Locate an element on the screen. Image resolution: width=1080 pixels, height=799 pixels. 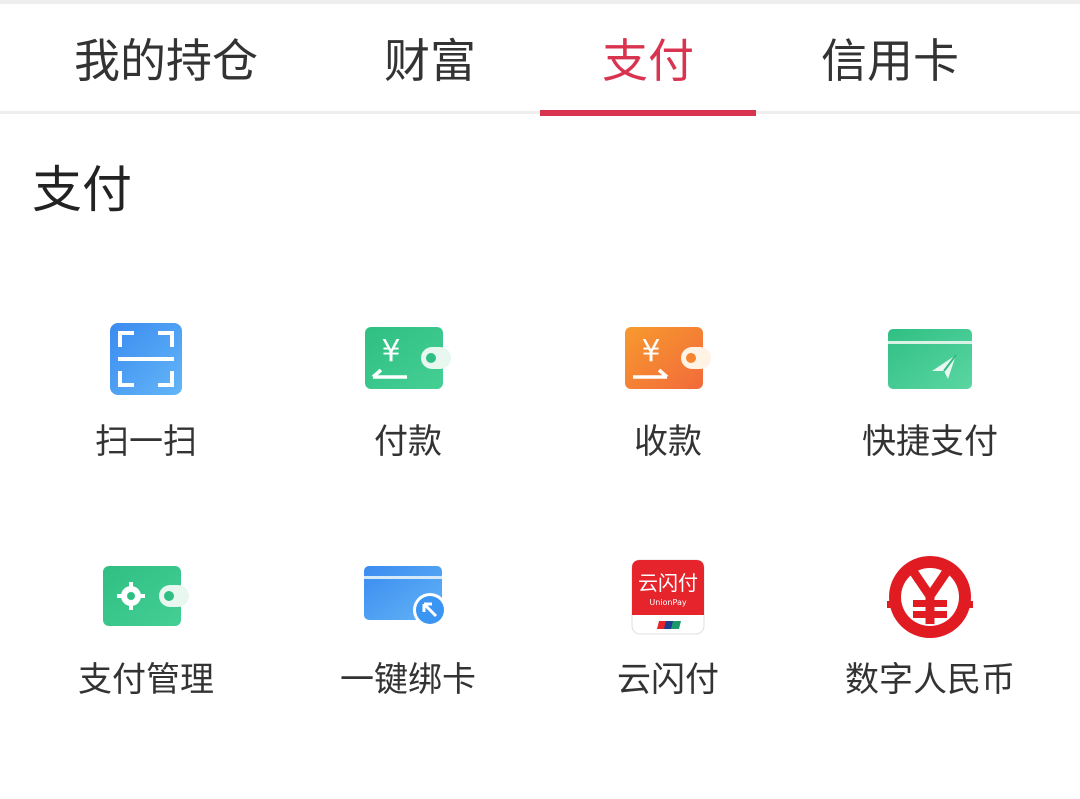
tab-wealth: 财富 is located at coordinates (430, 58).